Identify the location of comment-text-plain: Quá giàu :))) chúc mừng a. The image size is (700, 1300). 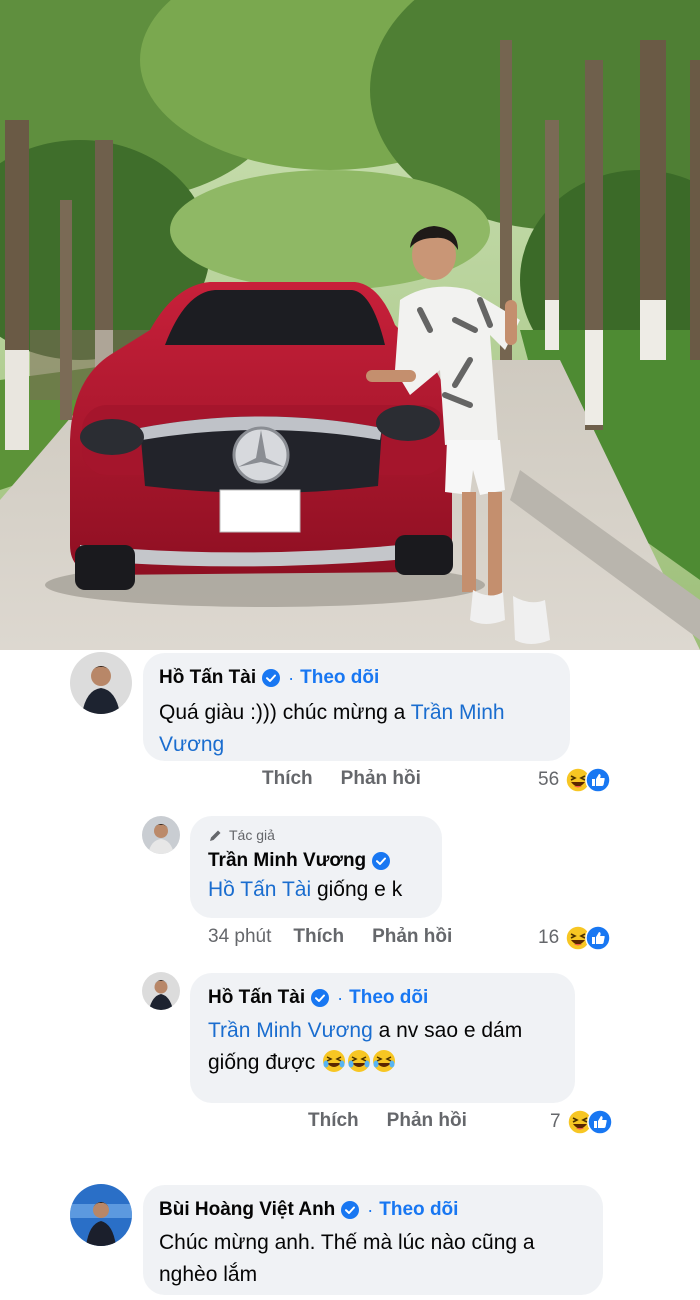
(285, 712).